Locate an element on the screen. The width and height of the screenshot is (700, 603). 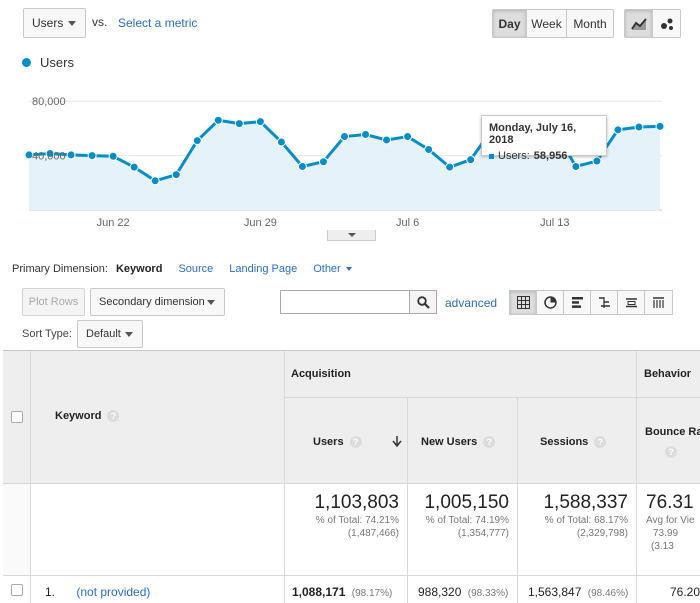
collapse-chart-handle is located at coordinates (351, 235).